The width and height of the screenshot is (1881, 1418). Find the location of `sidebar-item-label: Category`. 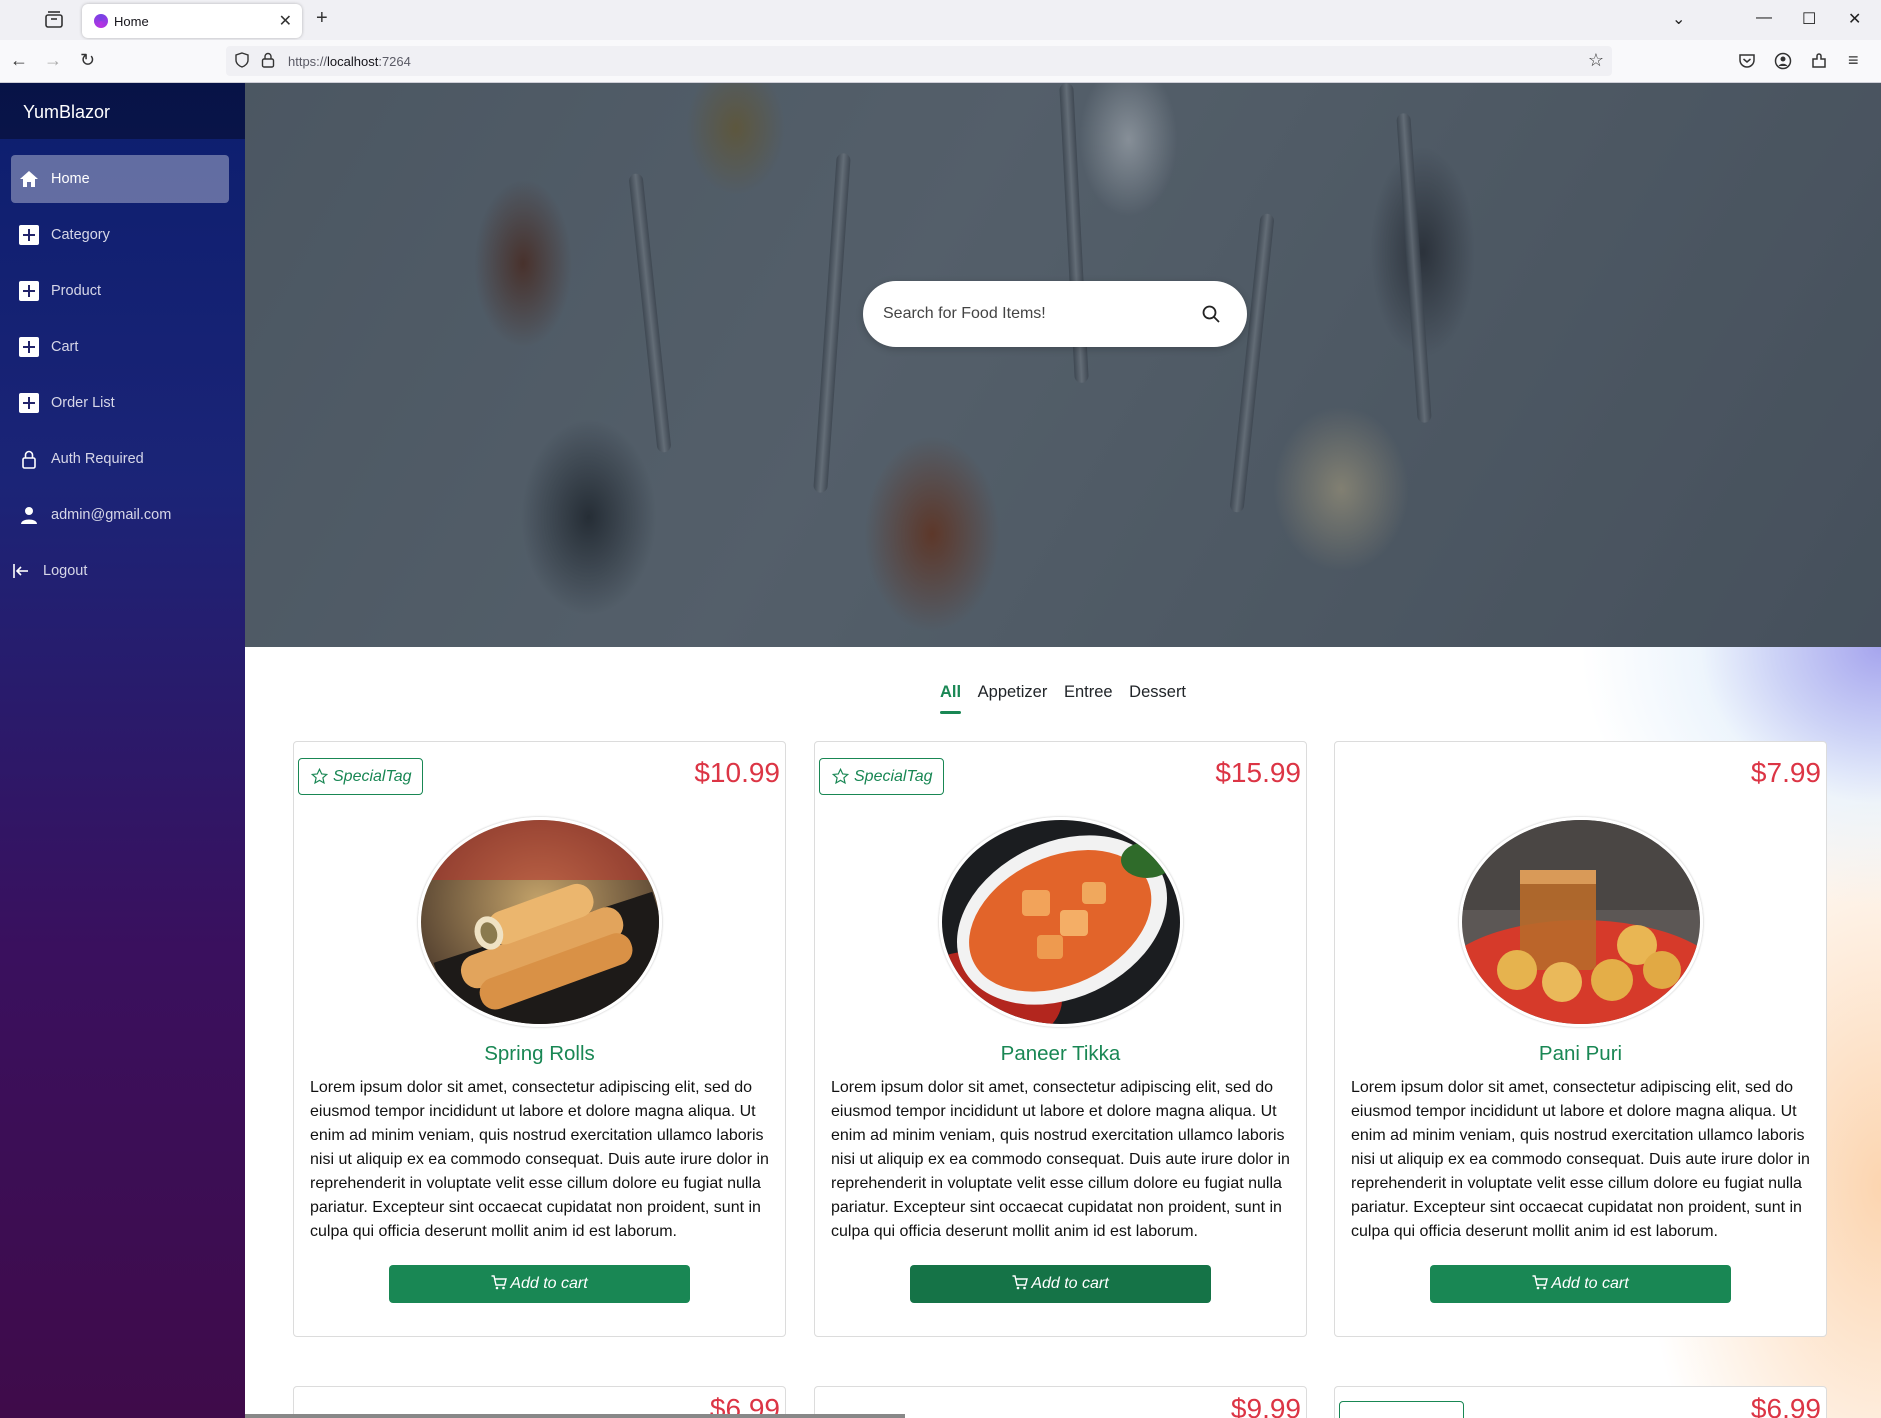

sidebar-item-label: Category is located at coordinates (80, 235).